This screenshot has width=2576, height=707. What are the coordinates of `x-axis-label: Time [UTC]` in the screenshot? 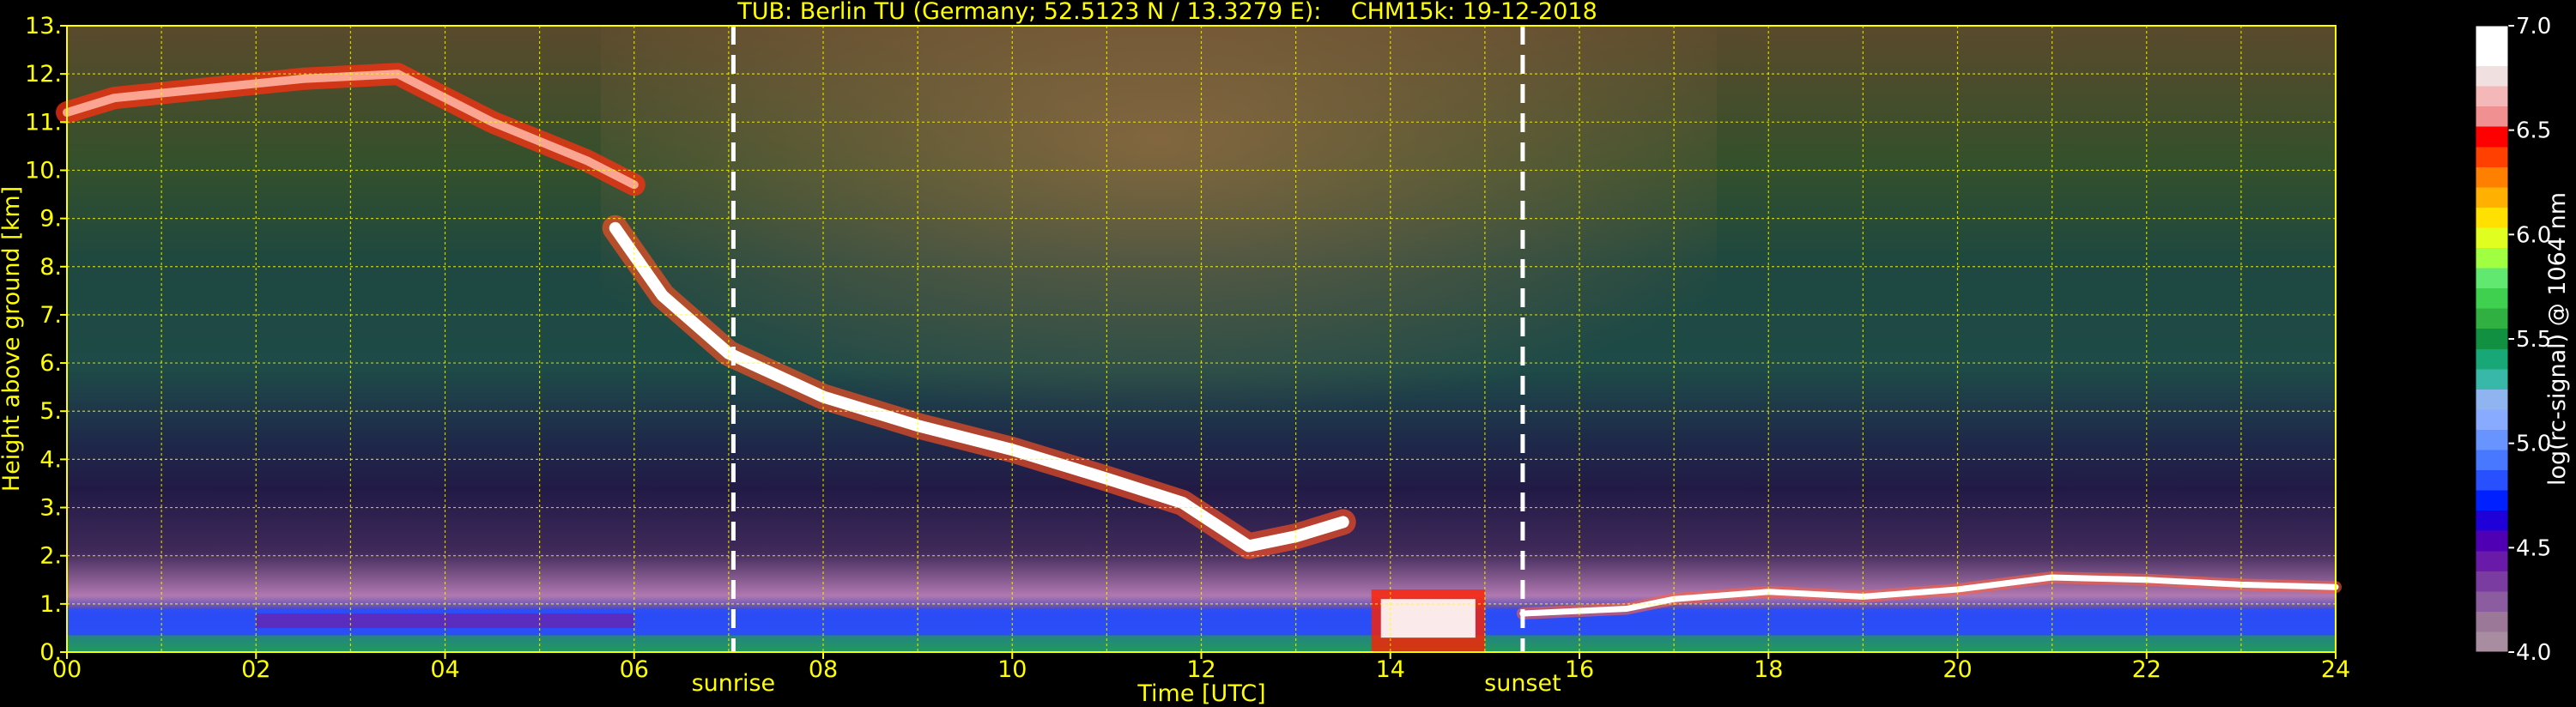 It's located at (1200, 693).